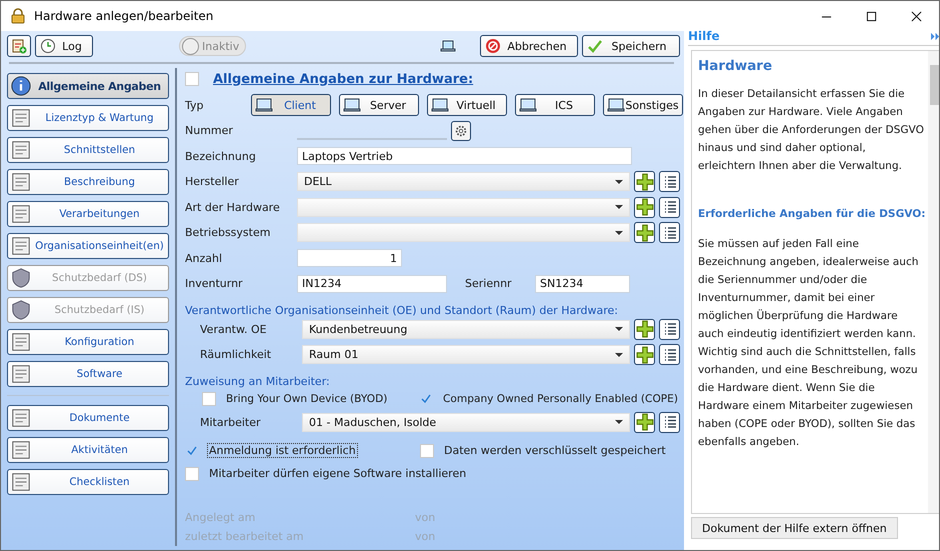  I want to click on field-label: Betriebssystem, so click(228, 233).